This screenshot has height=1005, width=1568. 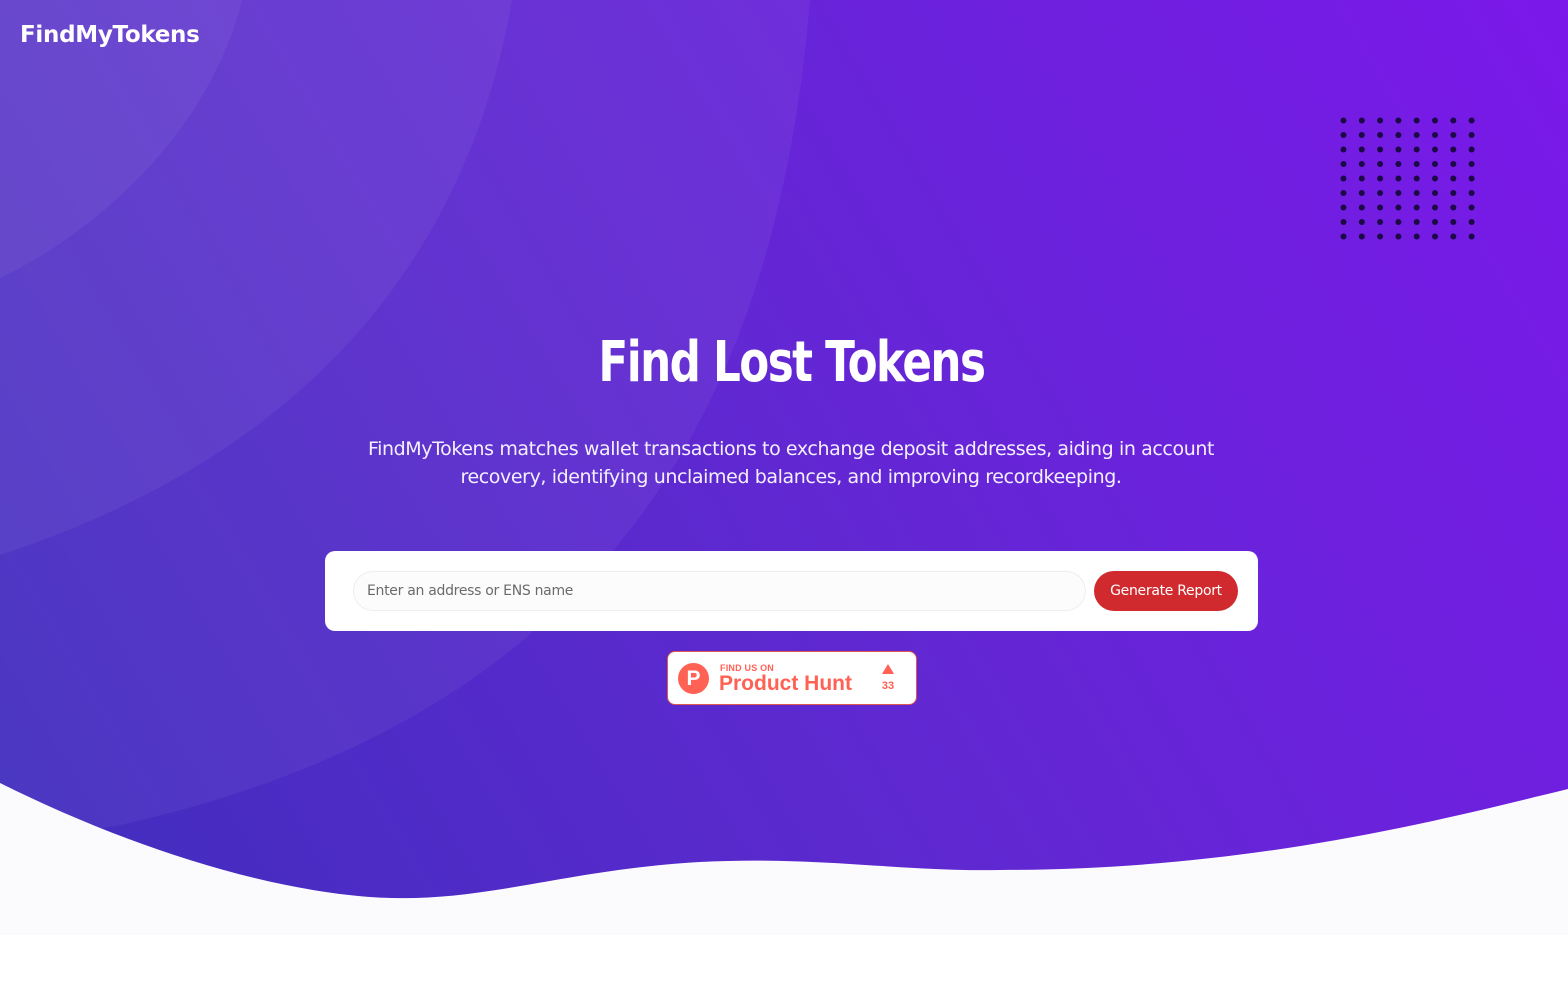 What do you see at coordinates (888, 686) in the screenshot?
I see `upvote-count: 33` at bounding box center [888, 686].